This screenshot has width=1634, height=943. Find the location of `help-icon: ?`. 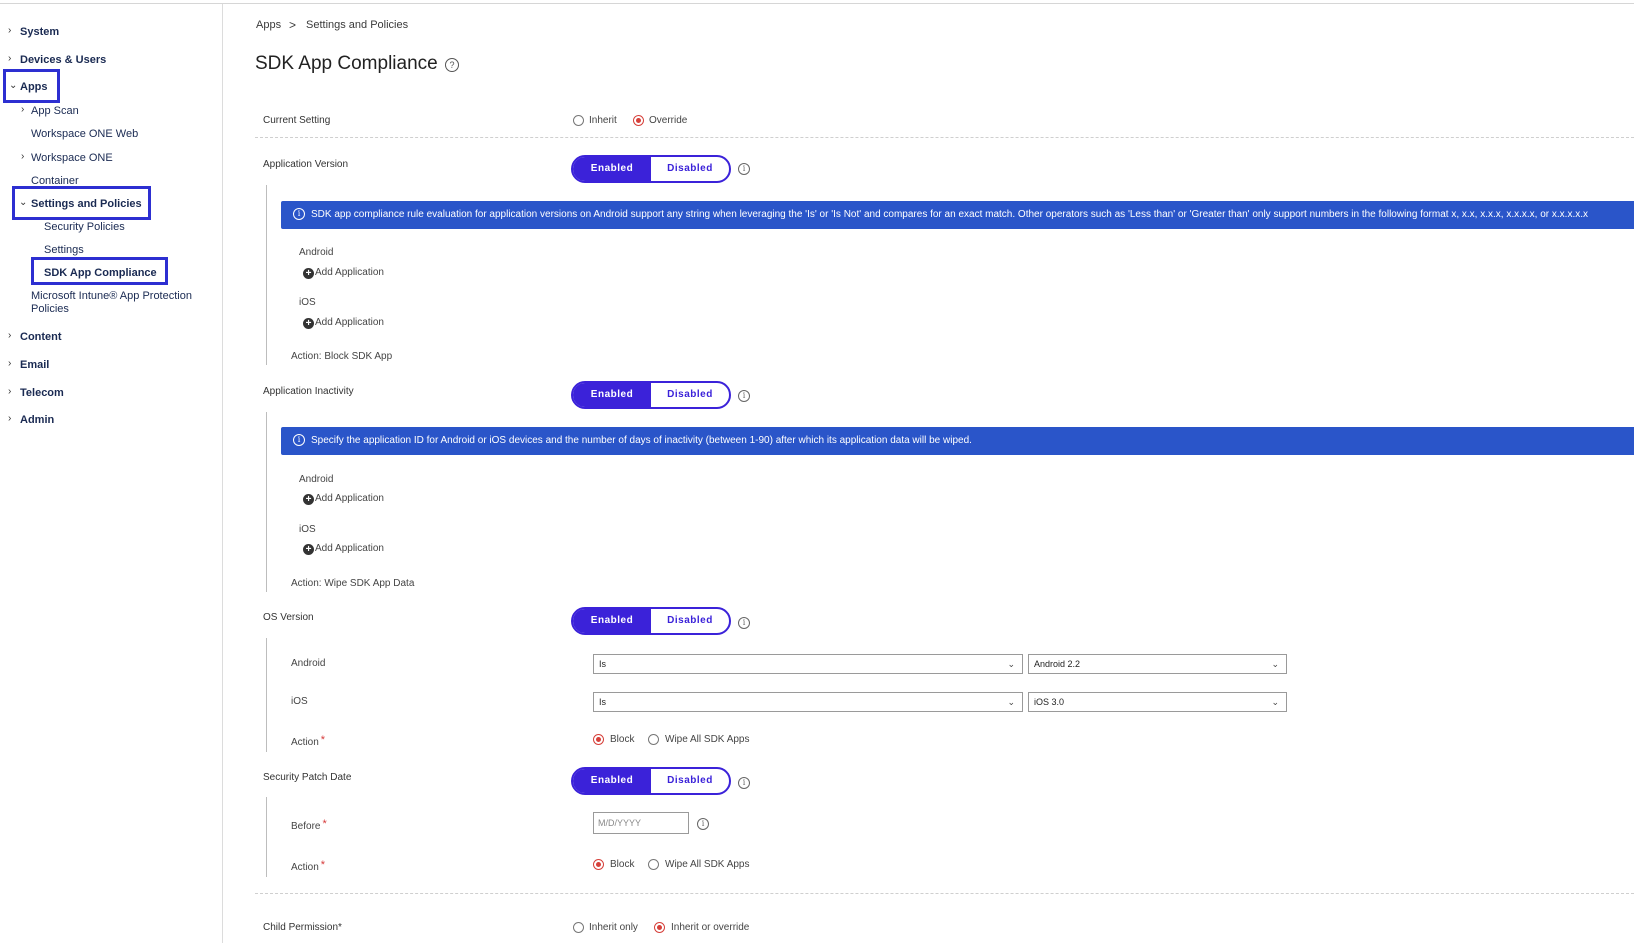

help-icon: ? is located at coordinates (452, 65).